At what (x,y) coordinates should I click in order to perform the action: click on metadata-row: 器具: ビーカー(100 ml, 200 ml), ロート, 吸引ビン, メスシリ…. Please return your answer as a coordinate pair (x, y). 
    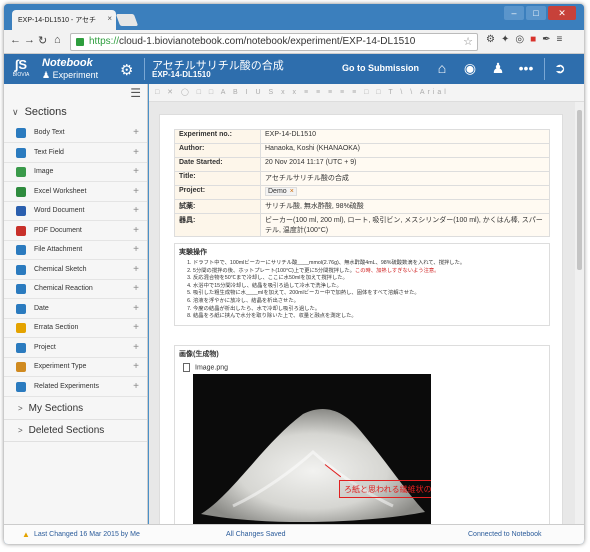
    Looking at the image, I should click on (362, 225).